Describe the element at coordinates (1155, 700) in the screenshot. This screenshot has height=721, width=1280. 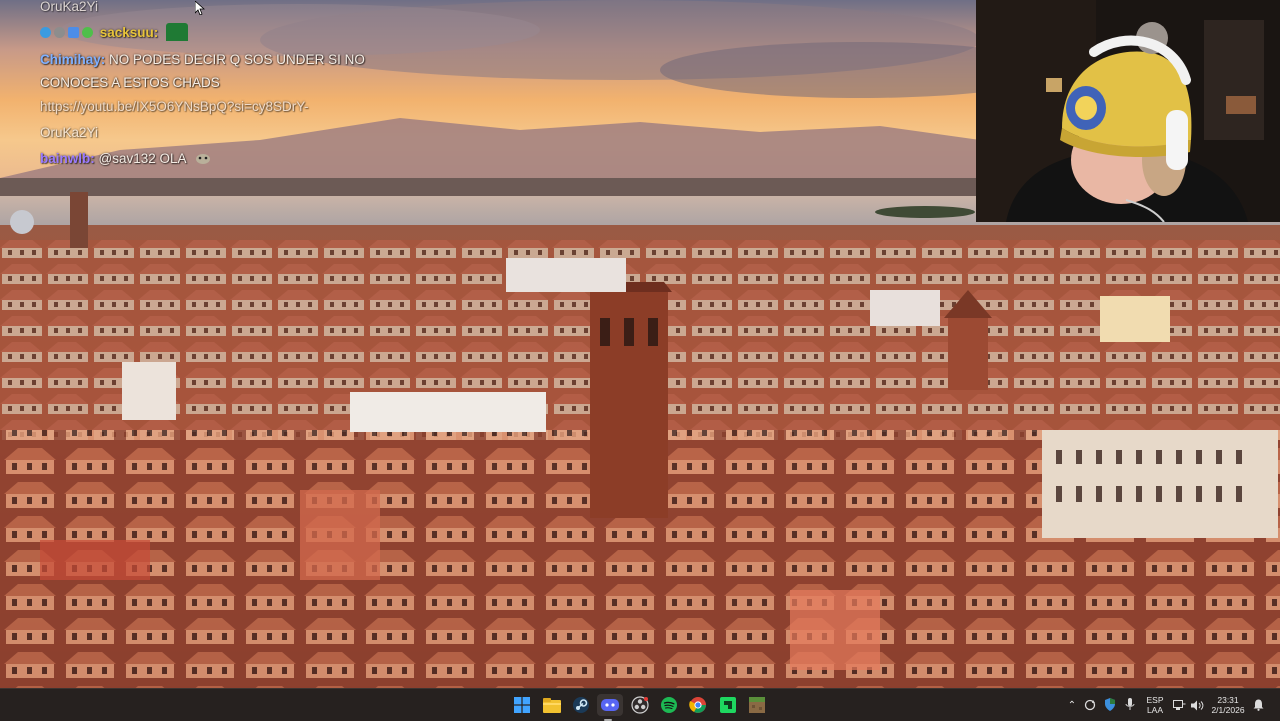
I see `language-code: ESP` at that location.